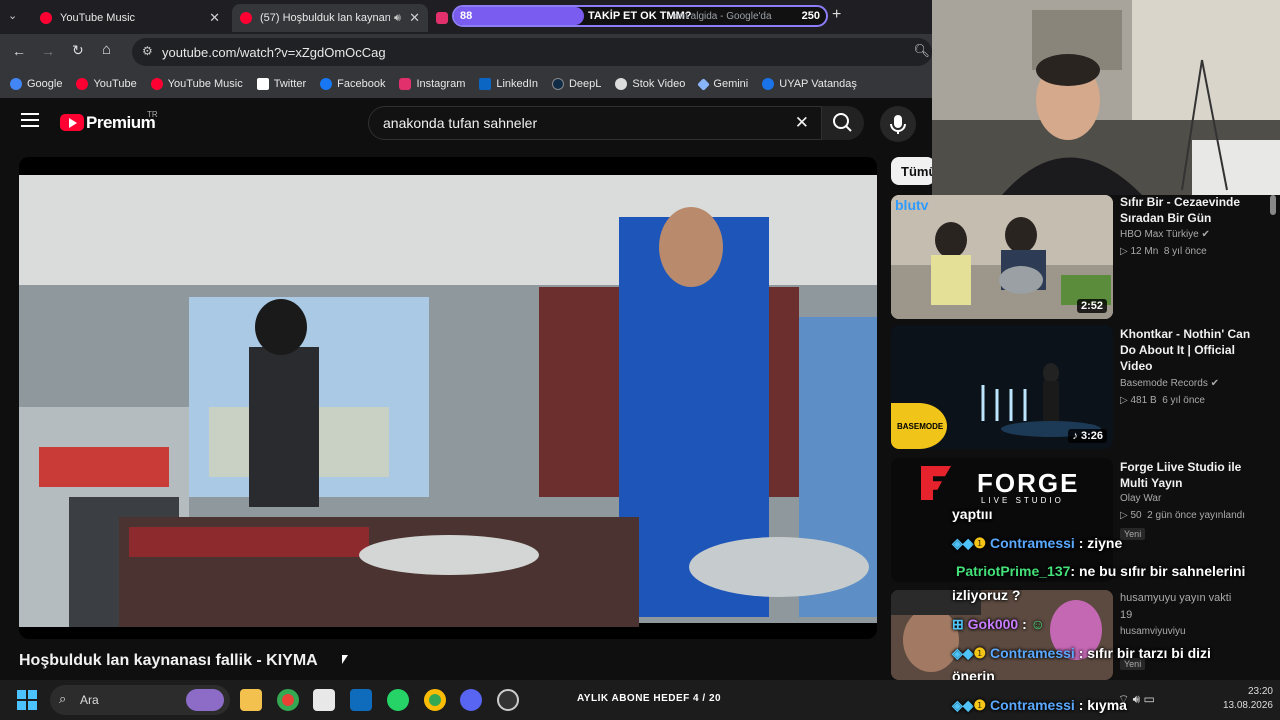  What do you see at coordinates (398, 700) in the screenshot?
I see `whatsapp-icon` at bounding box center [398, 700].